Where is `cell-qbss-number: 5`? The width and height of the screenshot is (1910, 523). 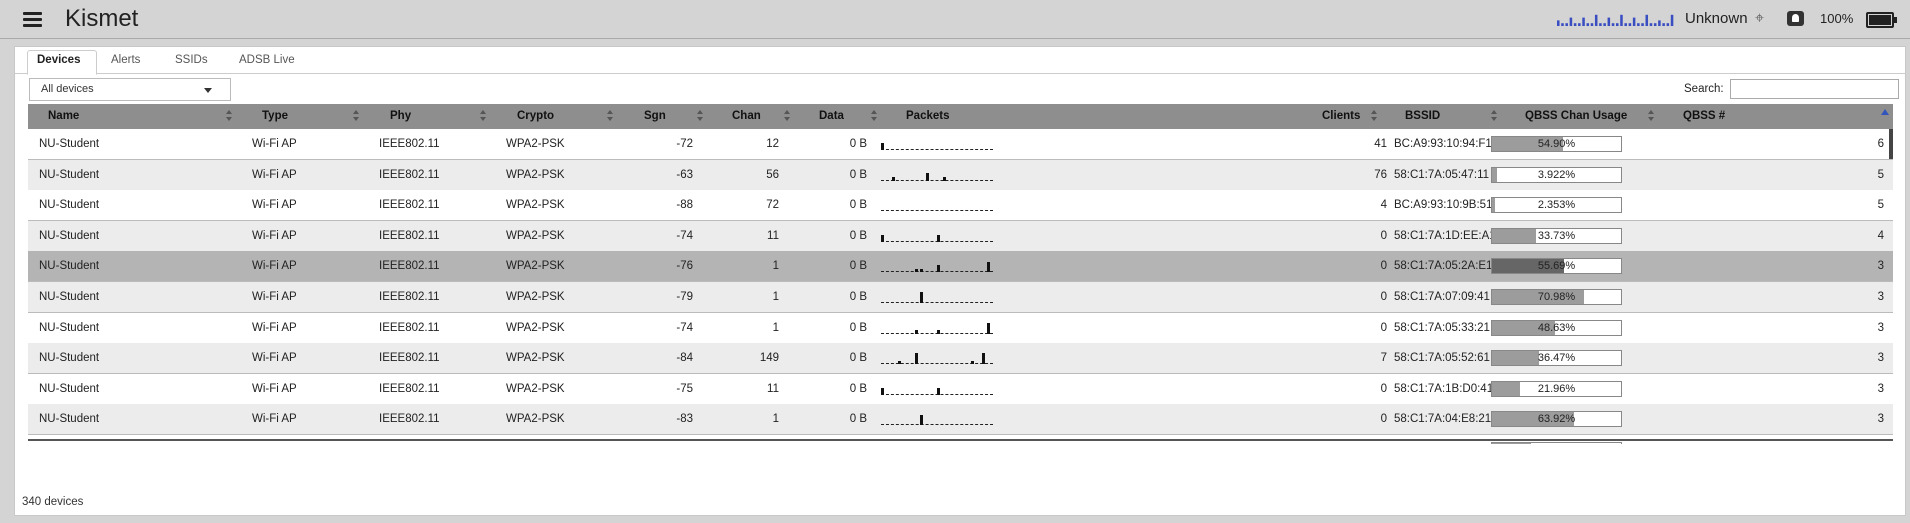
cell-qbss-number: 5 is located at coordinates (1880, 205).